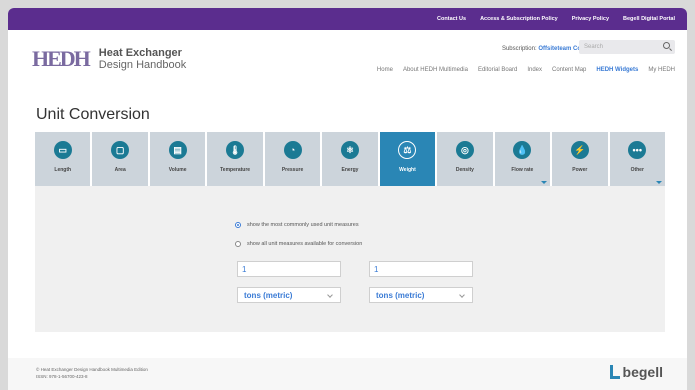  What do you see at coordinates (62, 376) in the screenshot?
I see `footer-issn: ISSN: 978-1-56700-423-8` at bounding box center [62, 376].